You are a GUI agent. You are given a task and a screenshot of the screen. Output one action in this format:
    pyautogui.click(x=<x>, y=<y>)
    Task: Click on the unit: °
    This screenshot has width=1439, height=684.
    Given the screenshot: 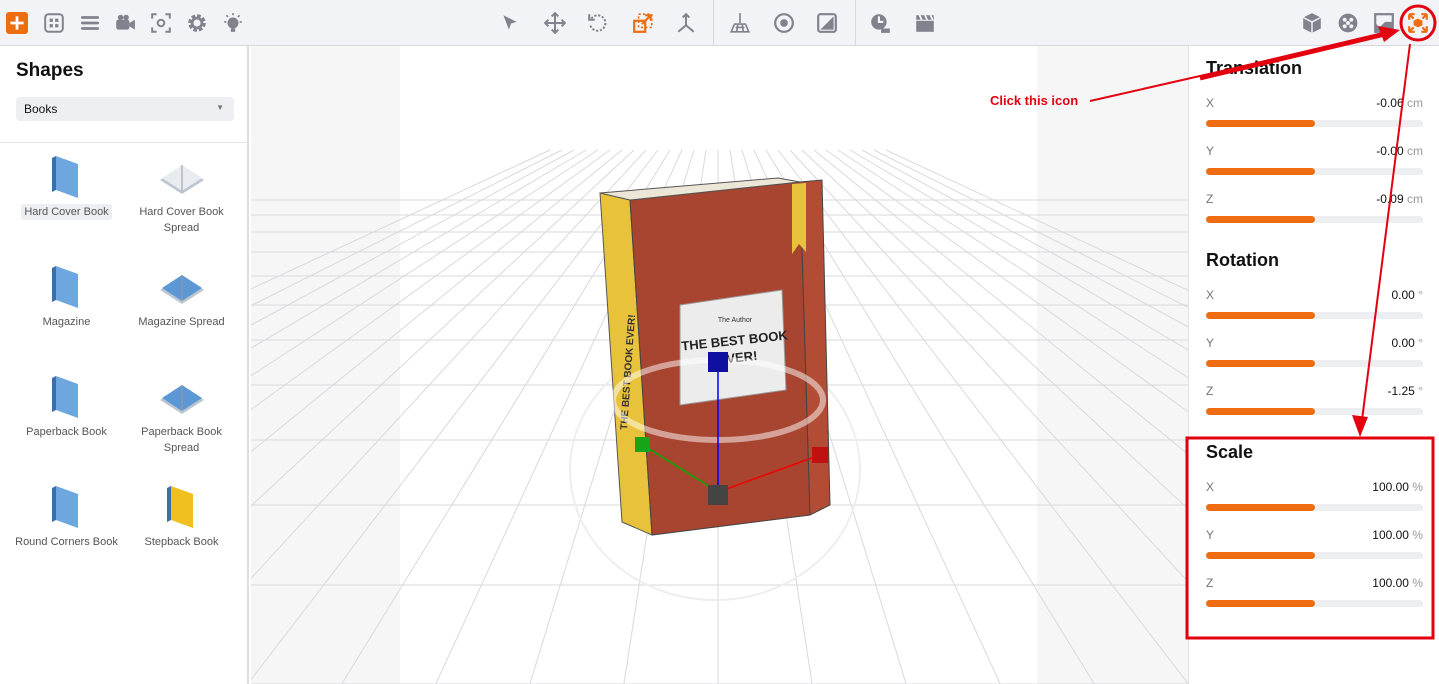 What is the action you would take?
    pyautogui.click(x=1420, y=343)
    